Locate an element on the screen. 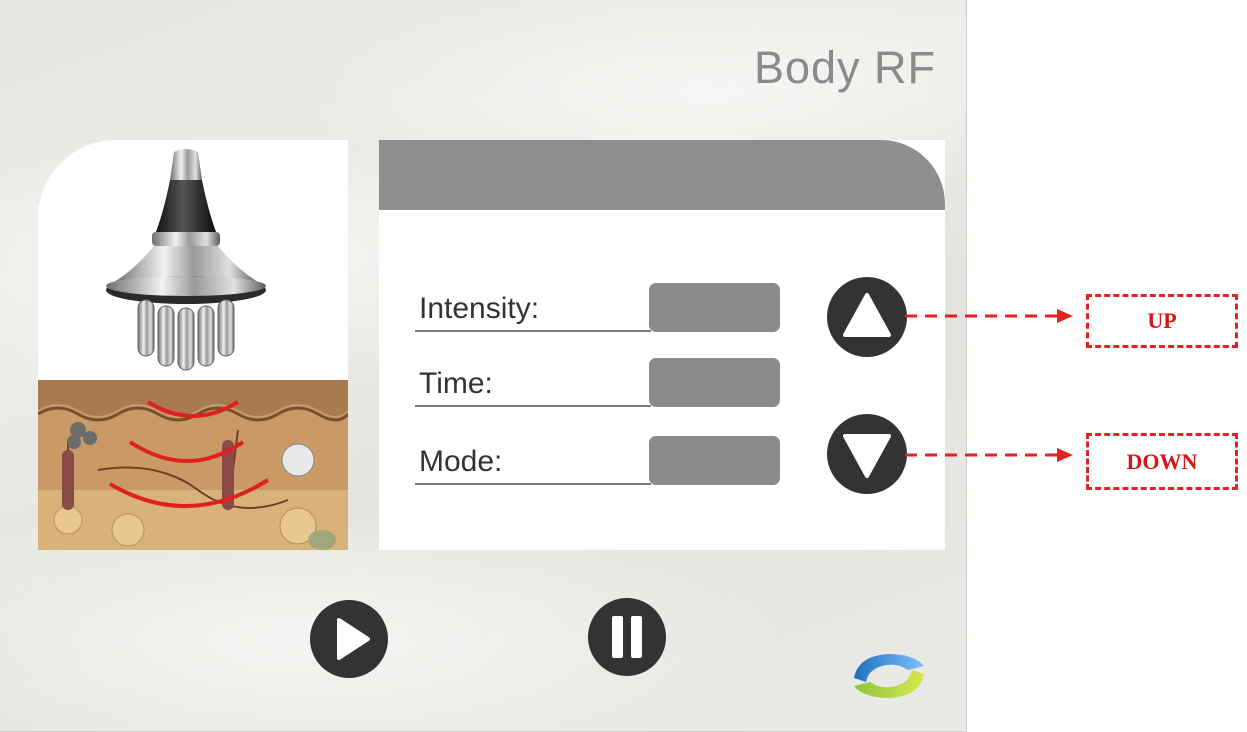  mode-row: Mode: is located at coordinates (598, 460).